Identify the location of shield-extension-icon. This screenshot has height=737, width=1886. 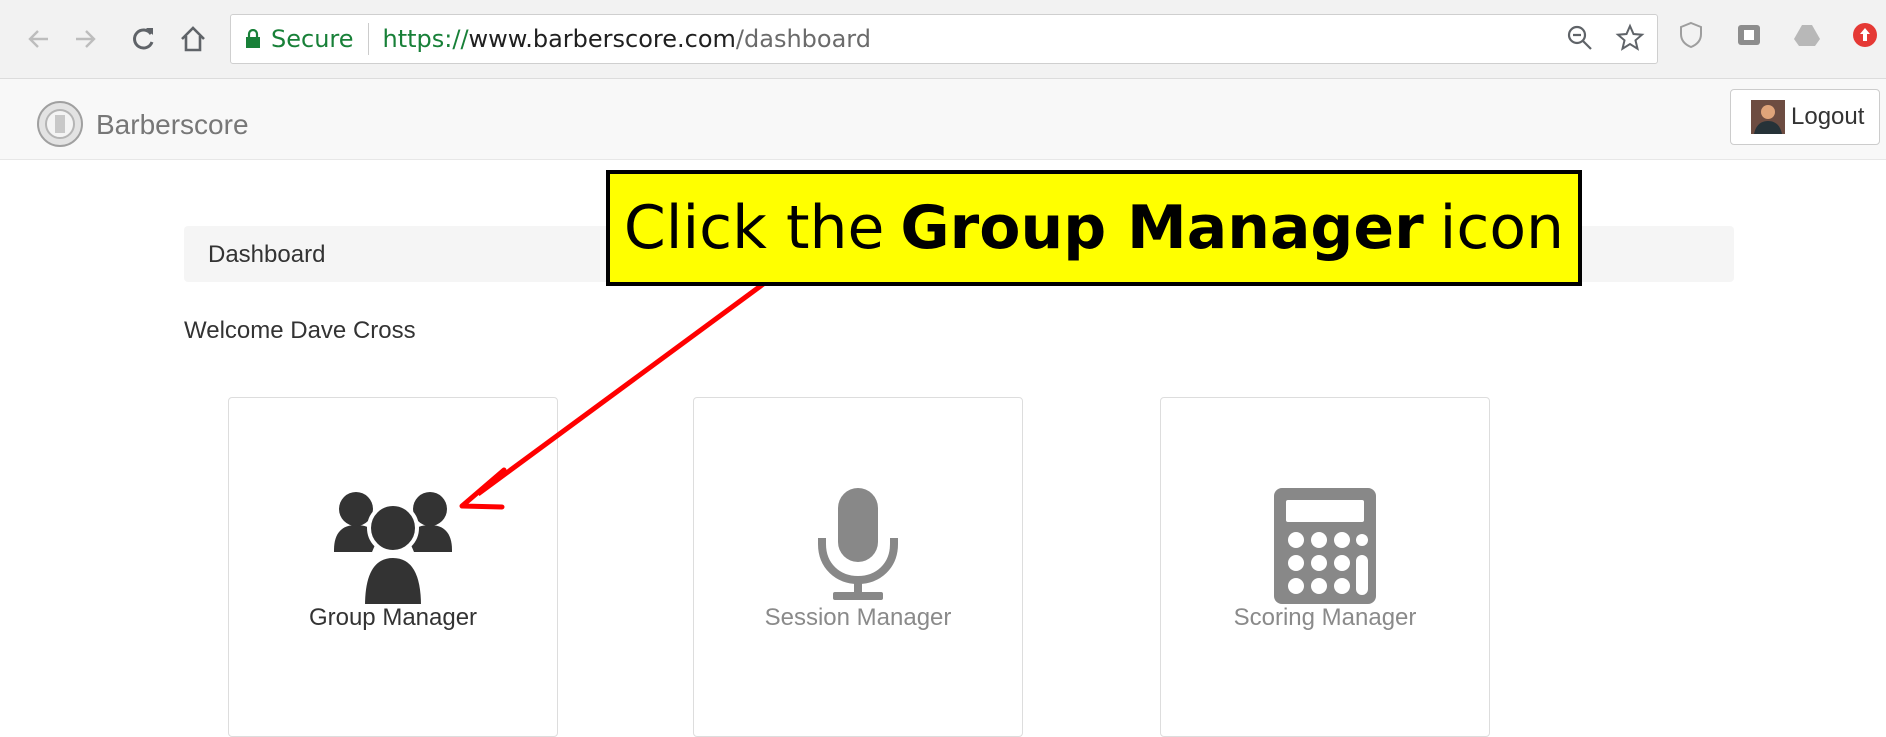
(1691, 35).